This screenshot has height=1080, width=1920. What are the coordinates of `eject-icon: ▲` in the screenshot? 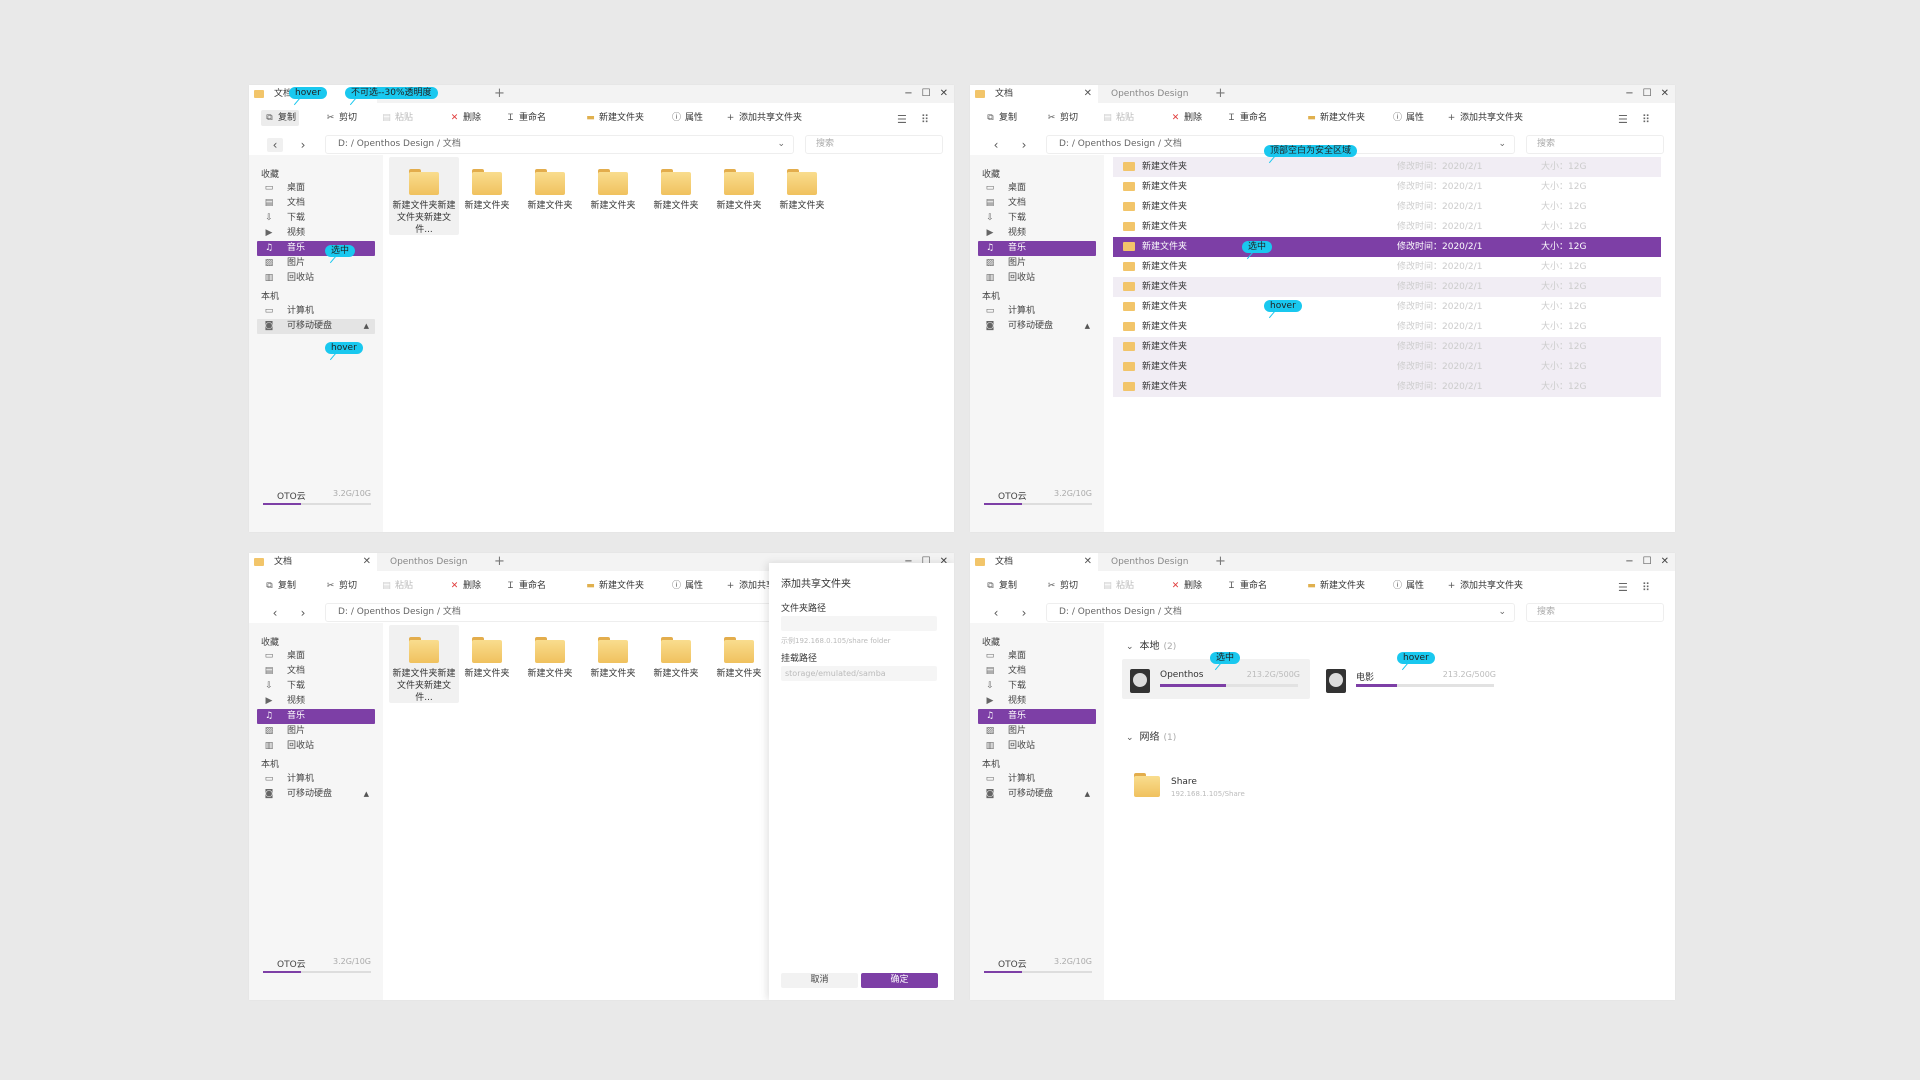 It's located at (1087, 794).